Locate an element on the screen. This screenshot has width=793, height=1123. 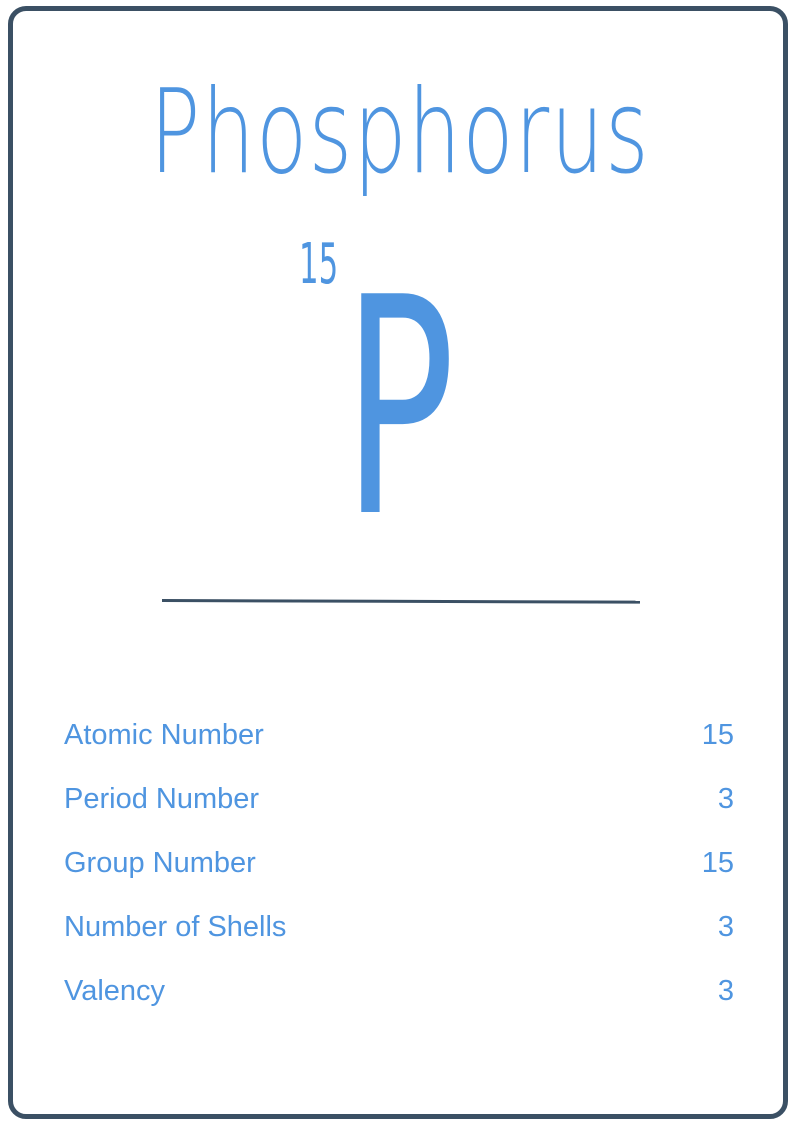
property-row-period-number: Period Number 3 is located at coordinates (399, 799).